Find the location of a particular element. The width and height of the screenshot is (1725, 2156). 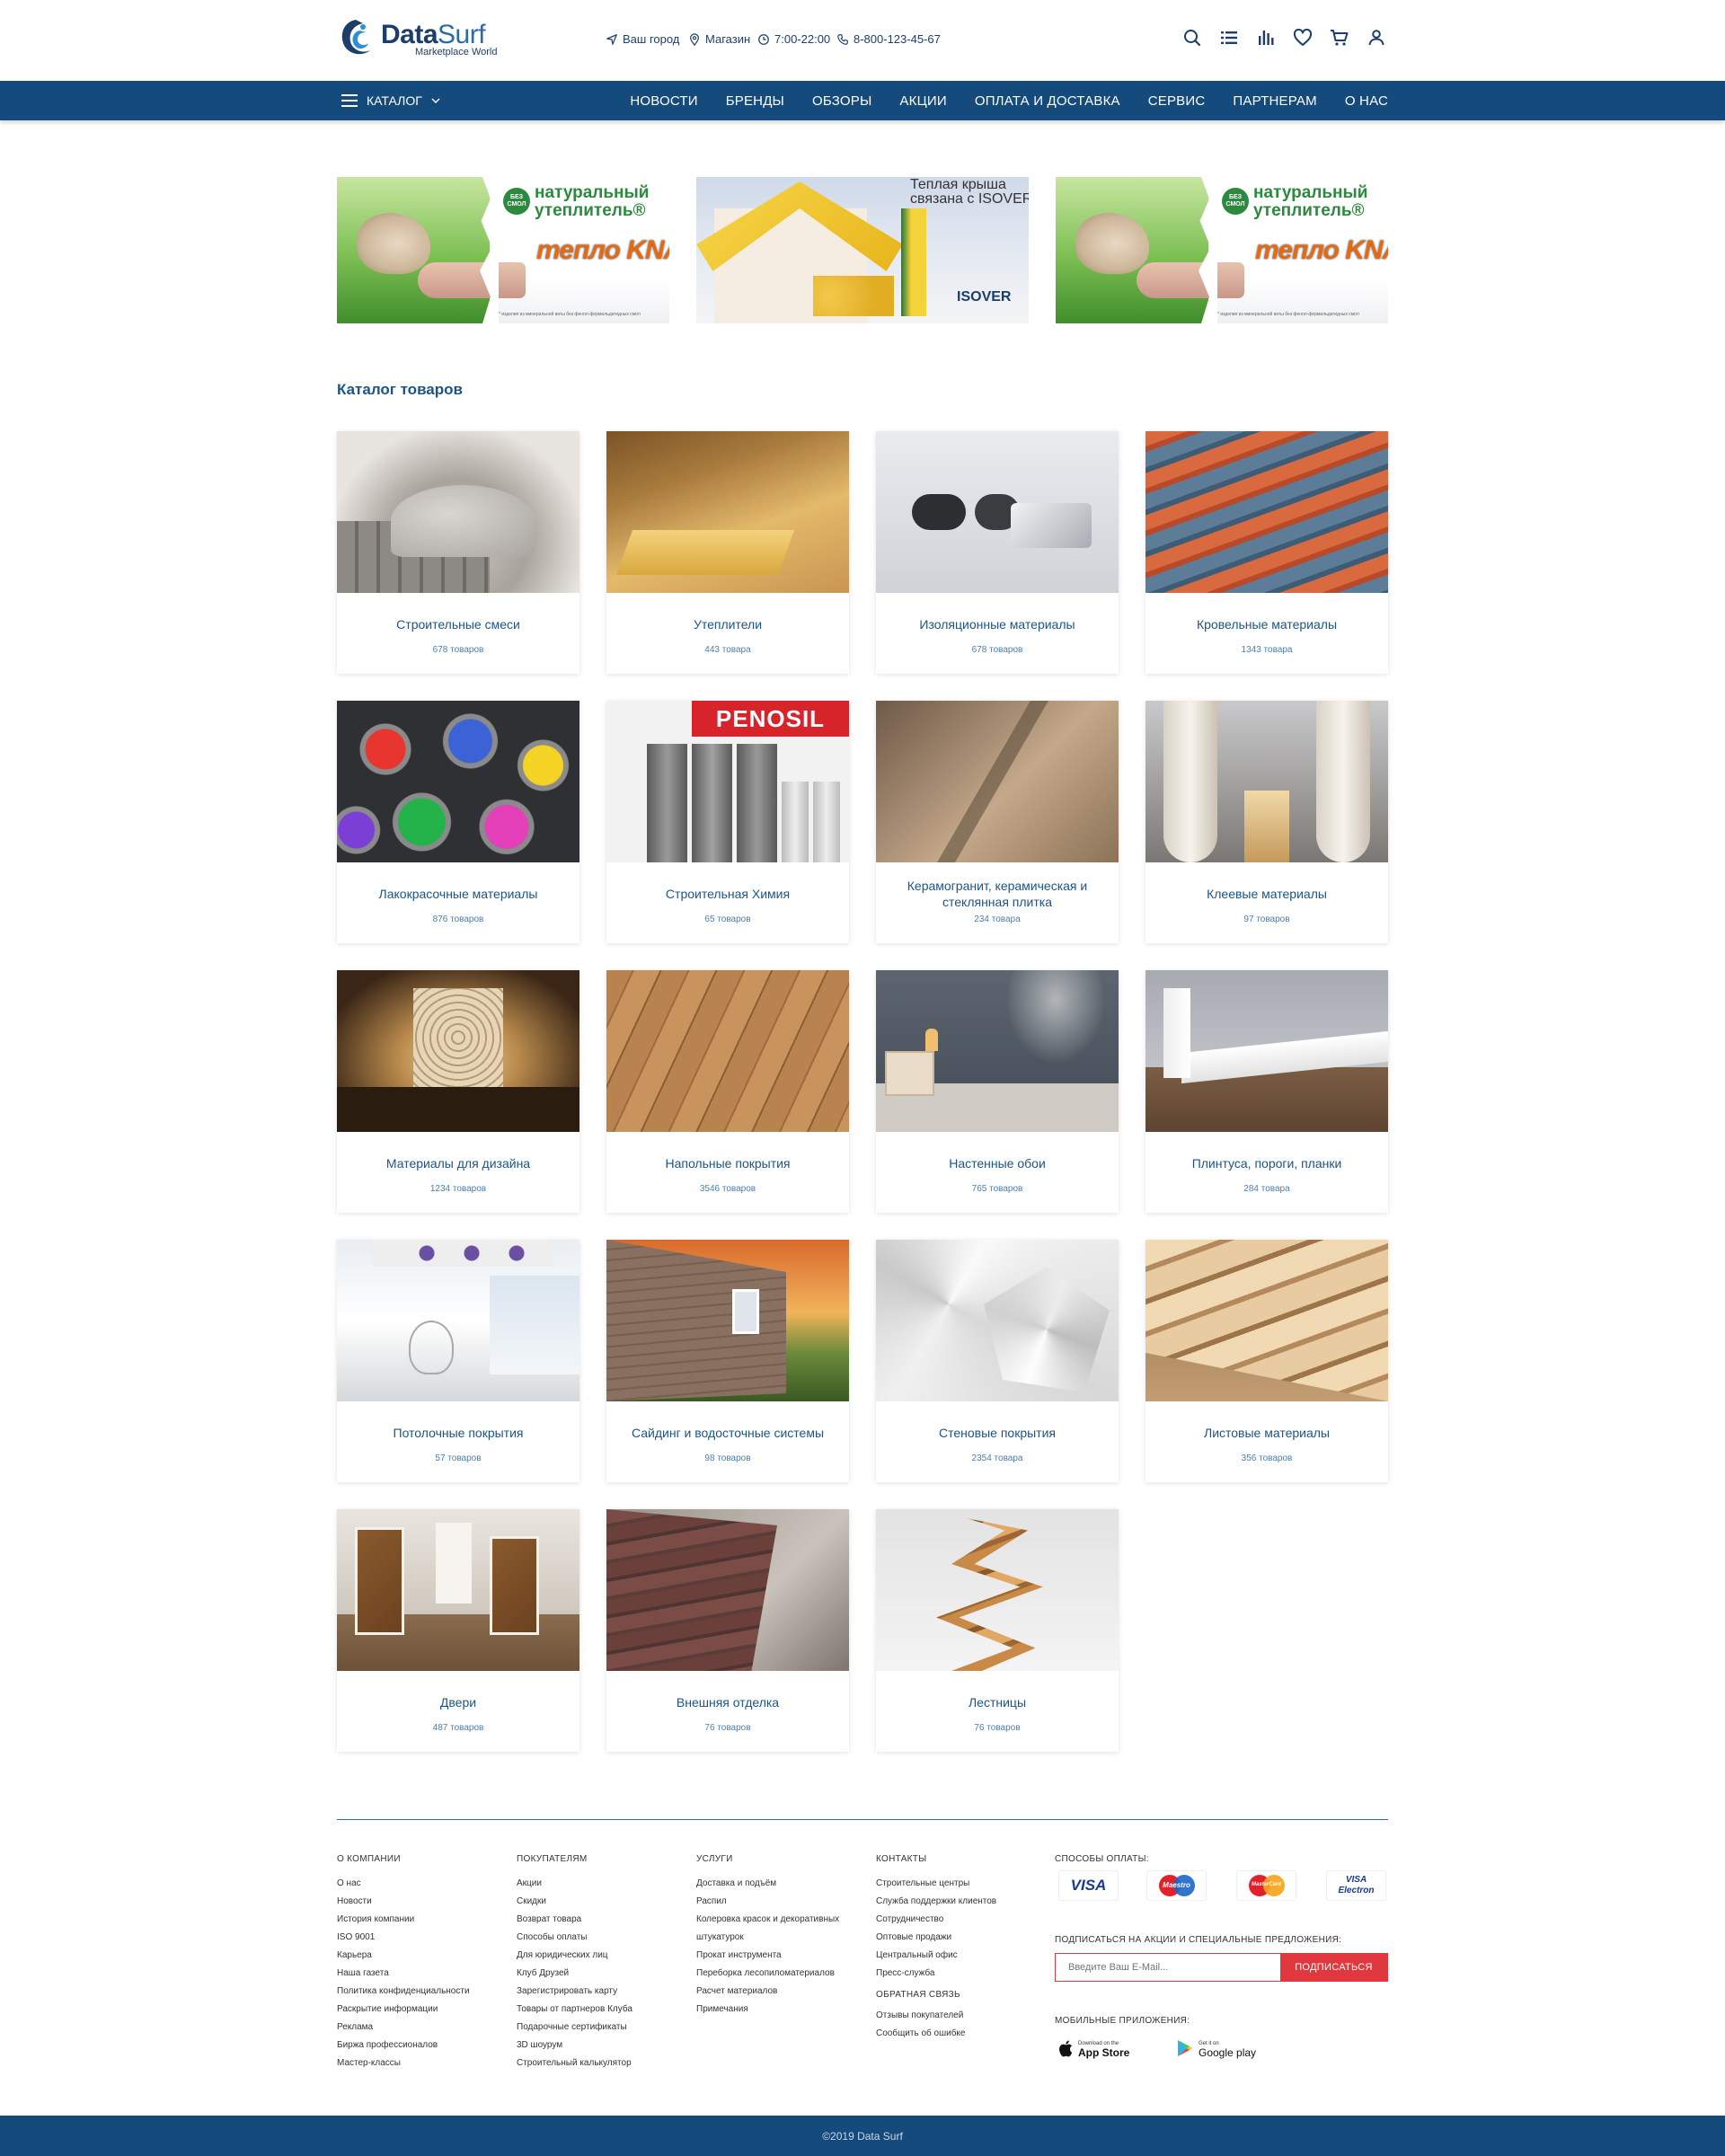

nav-partners: ПАРТНЕРАМ is located at coordinates (1274, 101).